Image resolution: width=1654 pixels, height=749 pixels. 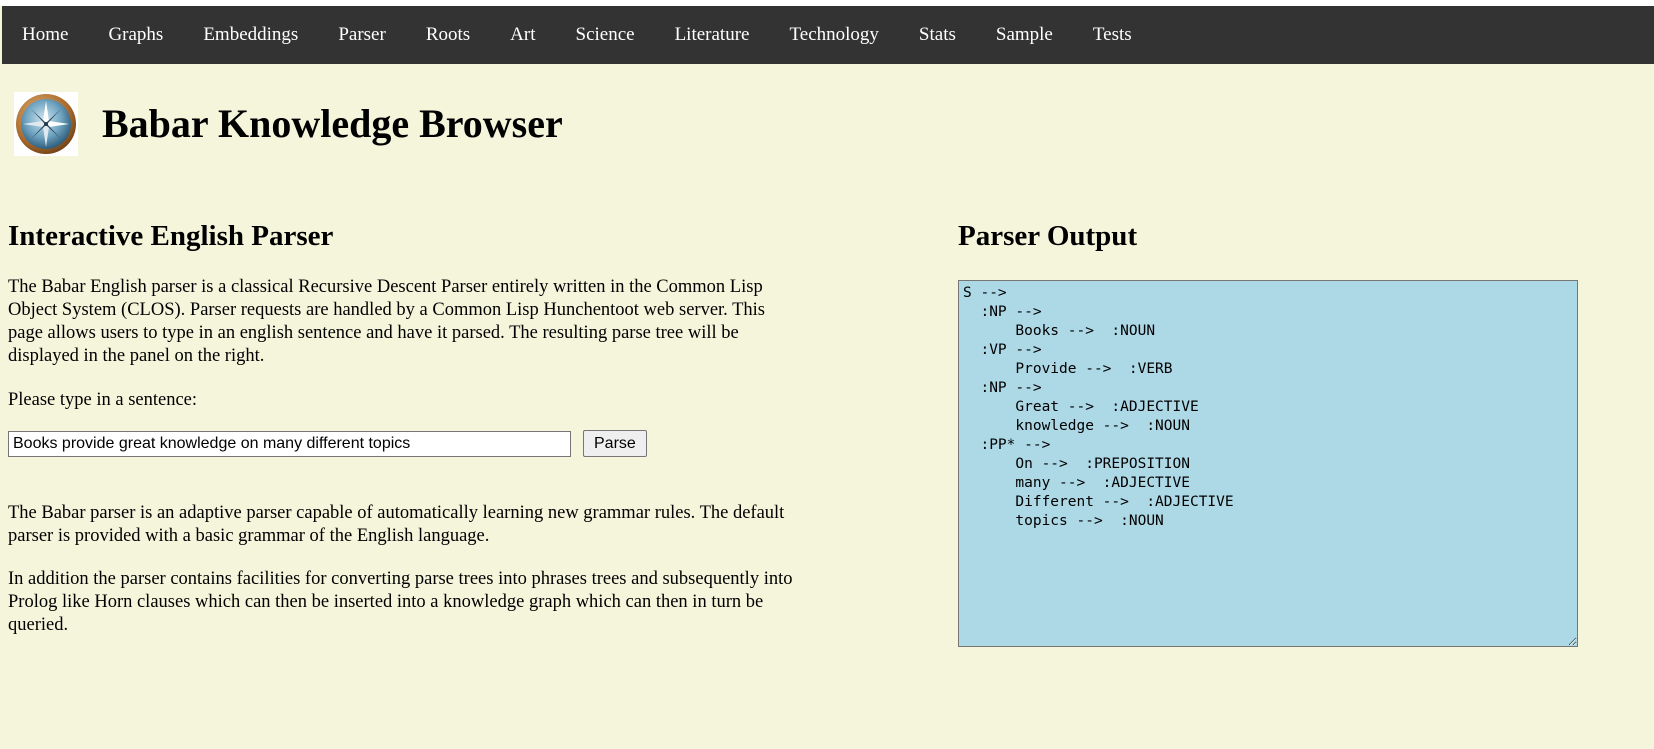 I want to click on nav-technology: Technology, so click(x=833, y=35).